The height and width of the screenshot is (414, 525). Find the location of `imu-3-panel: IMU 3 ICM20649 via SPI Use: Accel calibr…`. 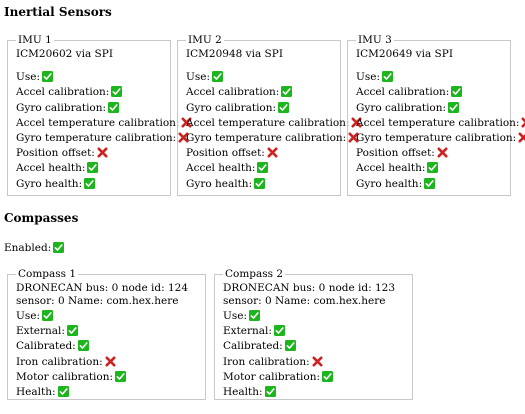

imu-3-panel: IMU 3 ICM20649 via SPI Use: Accel calibr… is located at coordinates (436, 115).